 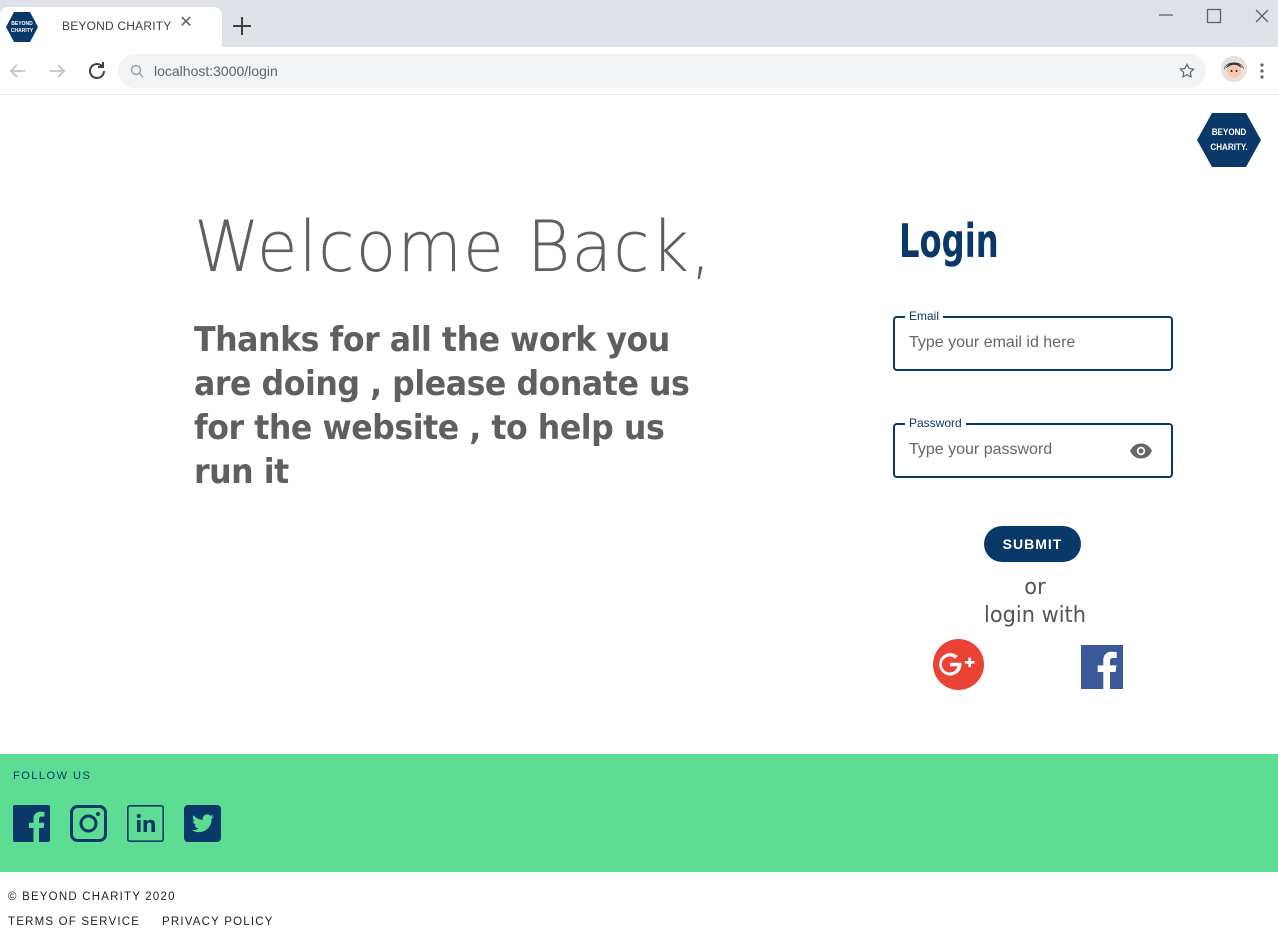 What do you see at coordinates (1229, 147) in the screenshot?
I see `logo-line-2: CHARITY.` at bounding box center [1229, 147].